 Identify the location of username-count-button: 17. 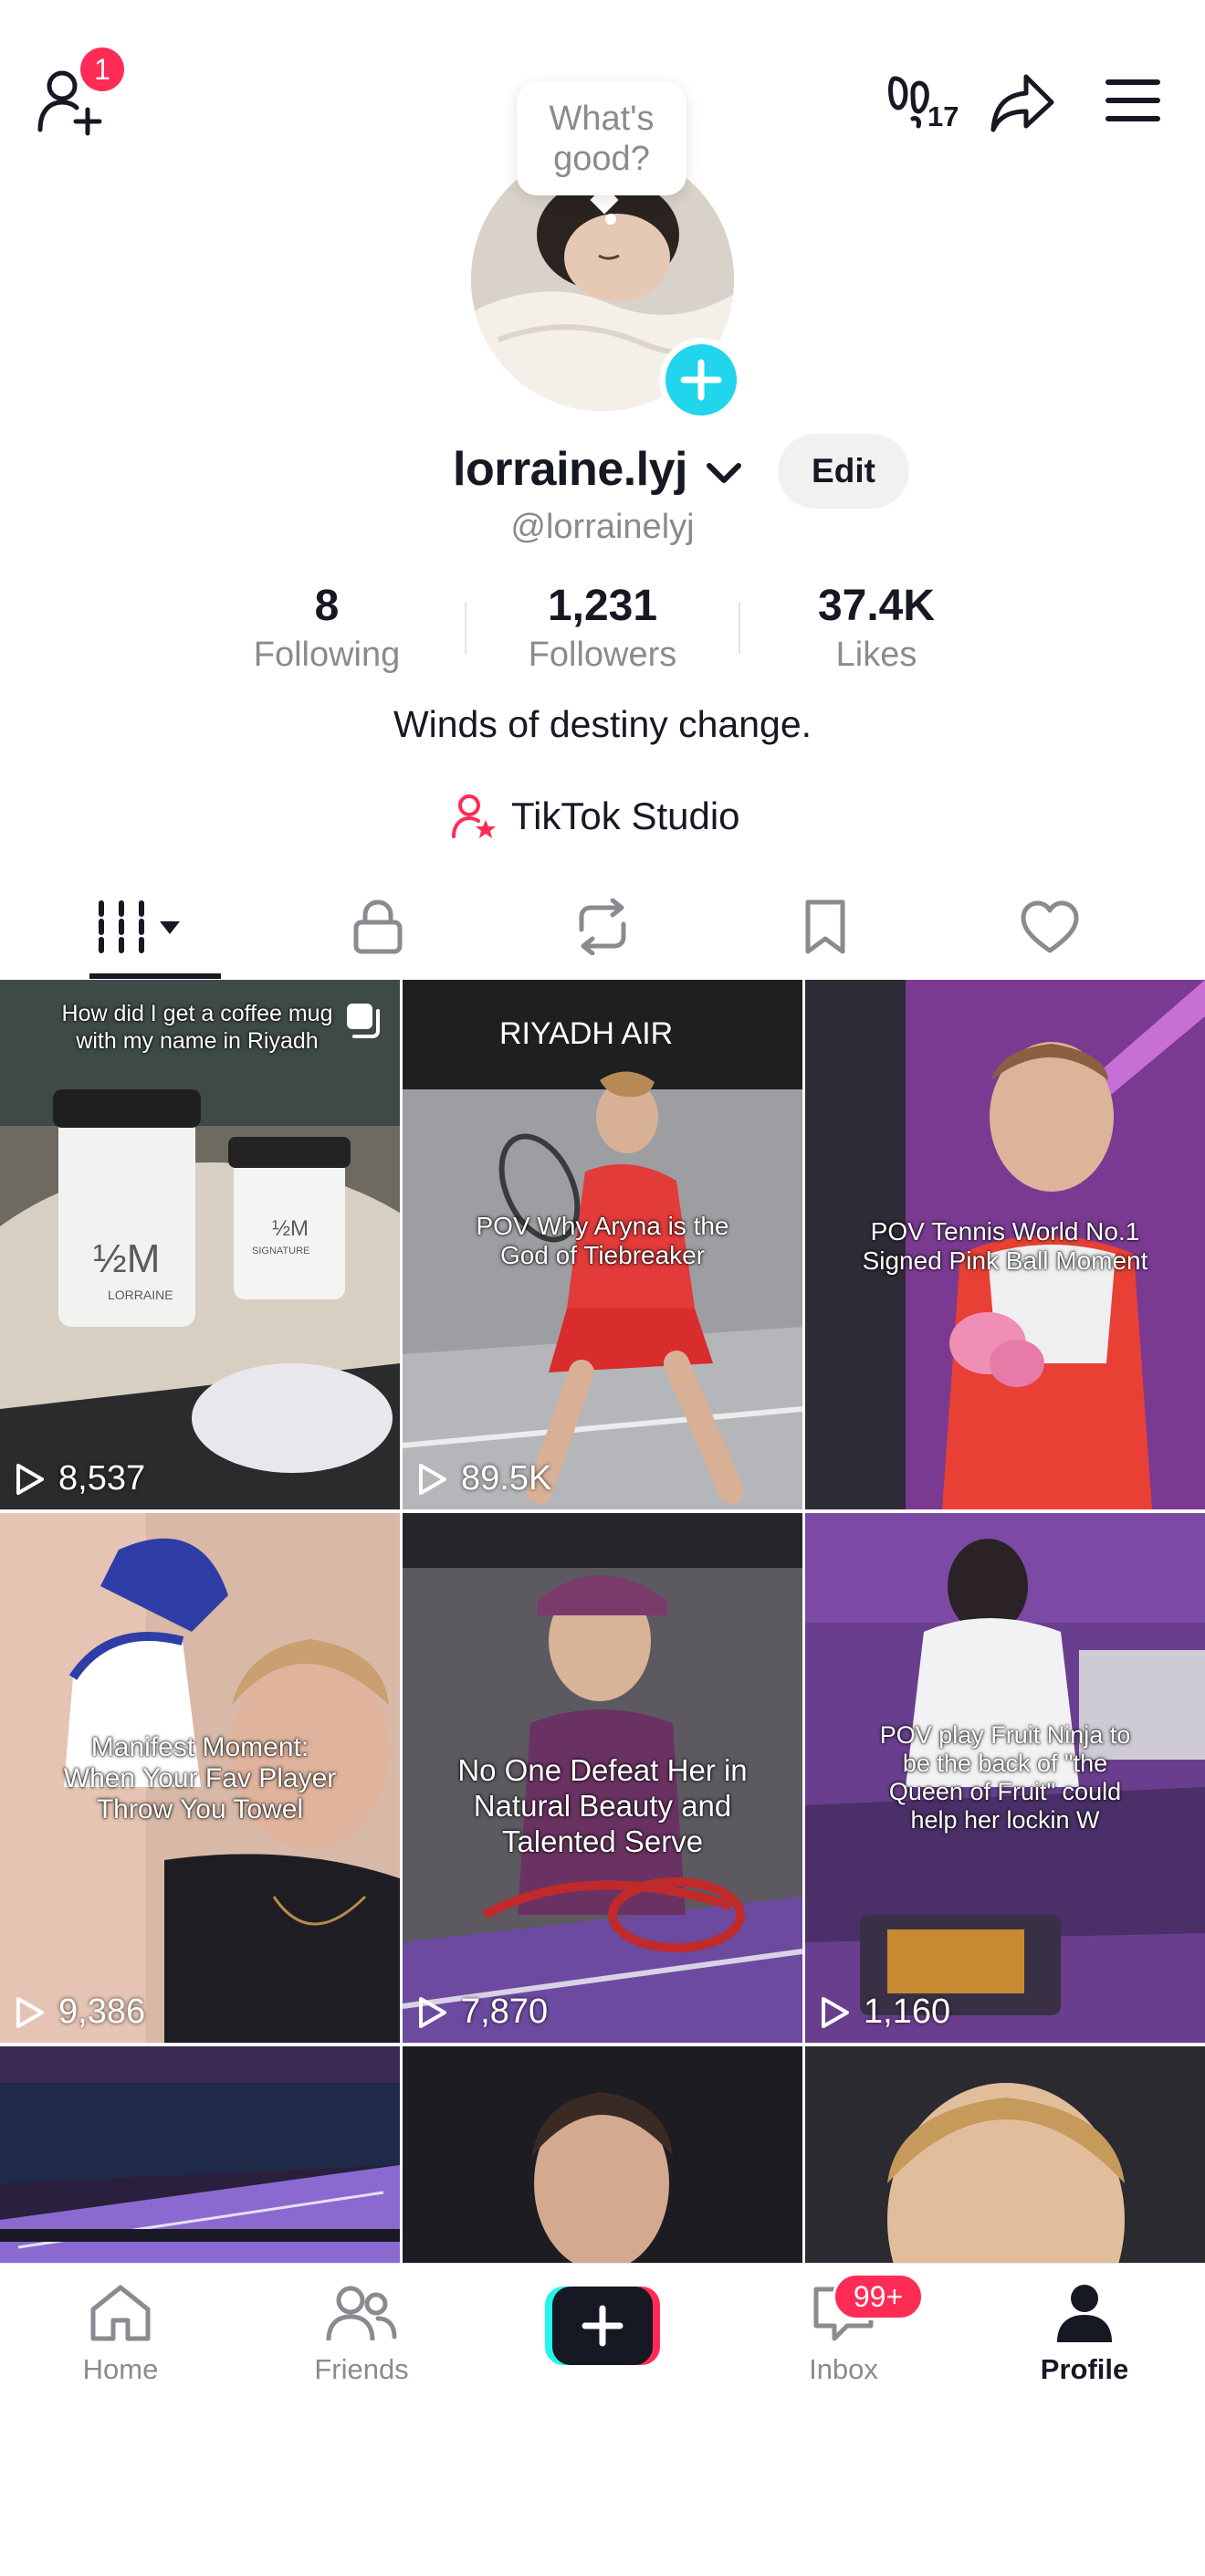
(925, 103).